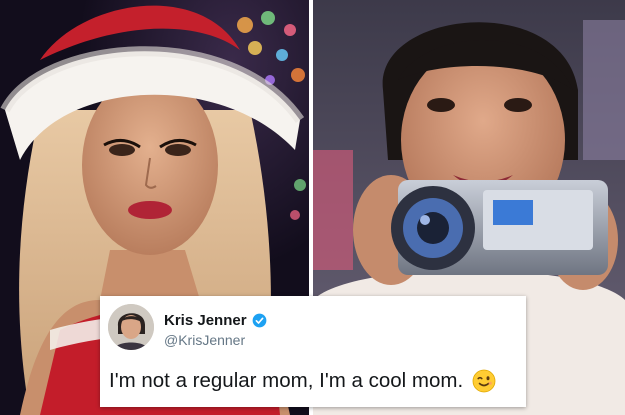  Describe the element at coordinates (313, 331) in the screenshot. I see `tweet-header: Kris Jenner @KrisJenner` at that location.